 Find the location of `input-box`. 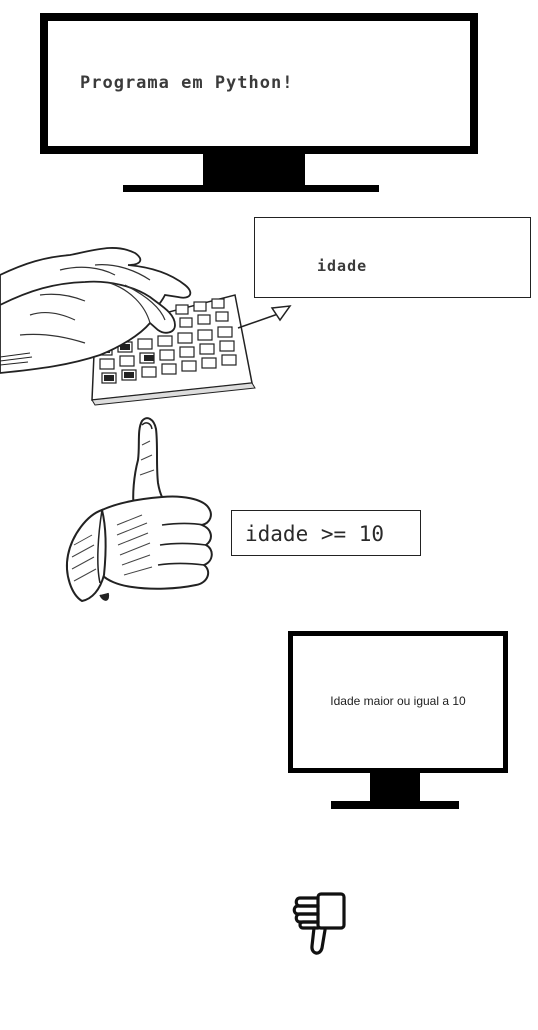

input-box is located at coordinates (392, 257).